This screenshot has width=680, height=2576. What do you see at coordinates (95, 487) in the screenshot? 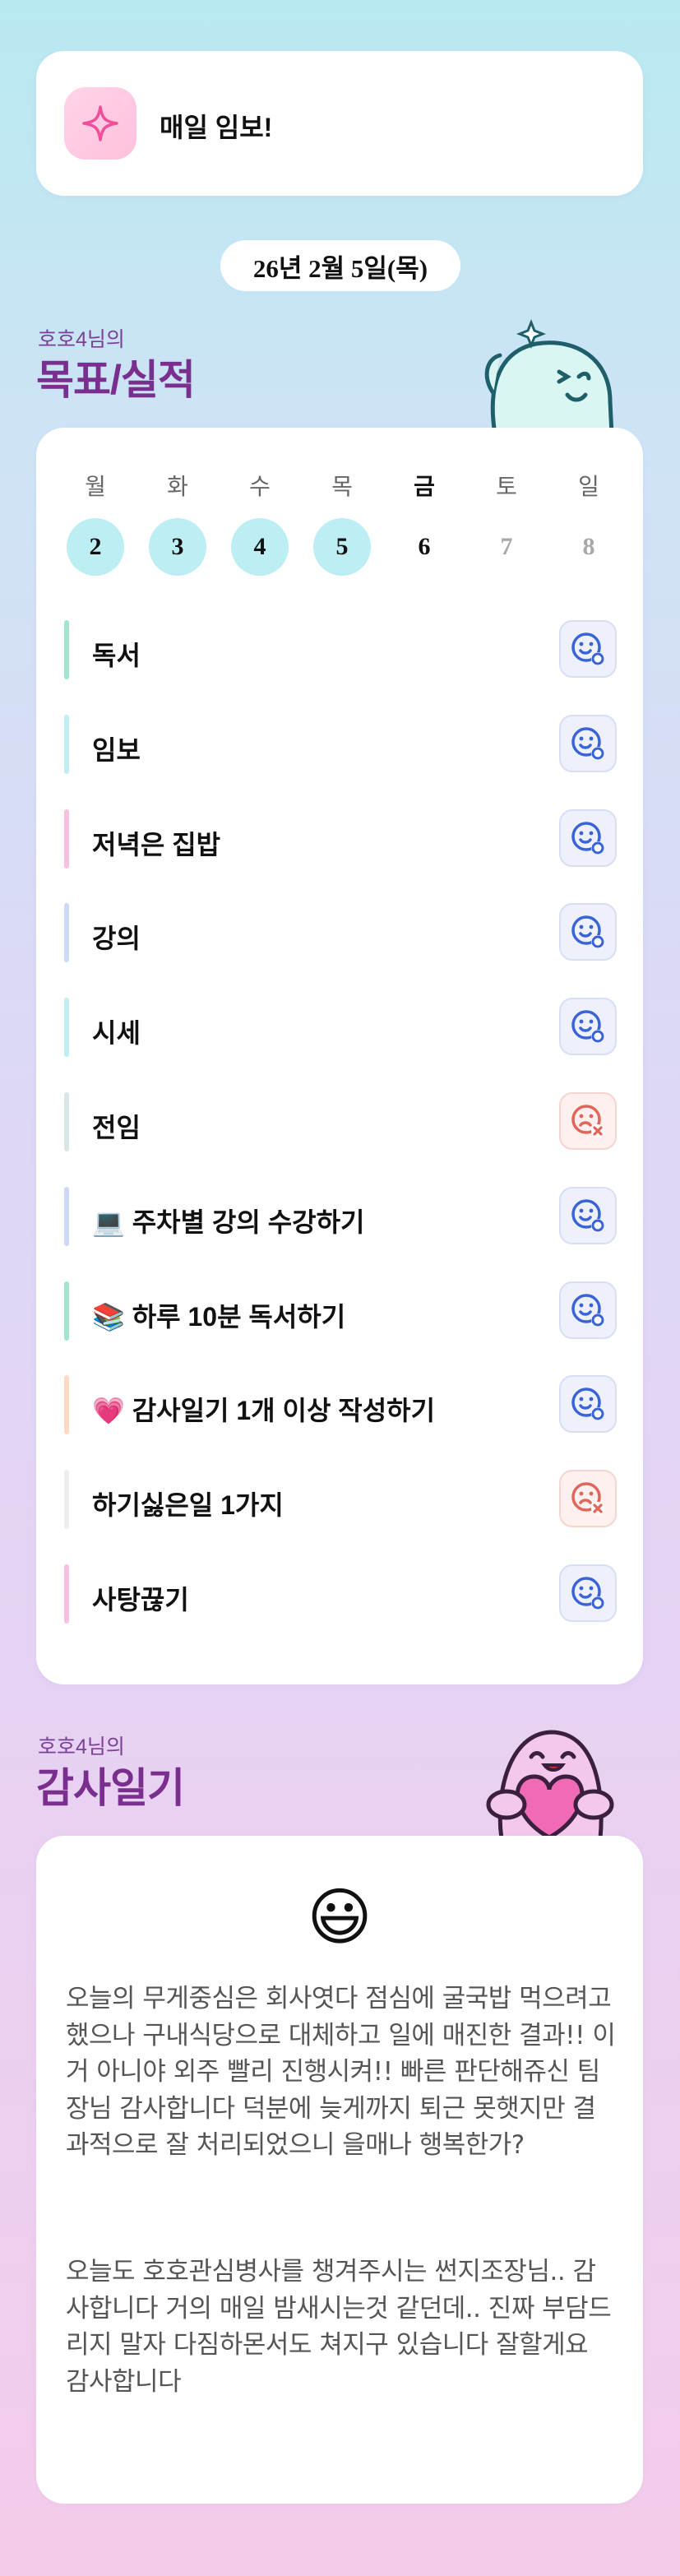
I see `weekday-label: 월` at bounding box center [95, 487].